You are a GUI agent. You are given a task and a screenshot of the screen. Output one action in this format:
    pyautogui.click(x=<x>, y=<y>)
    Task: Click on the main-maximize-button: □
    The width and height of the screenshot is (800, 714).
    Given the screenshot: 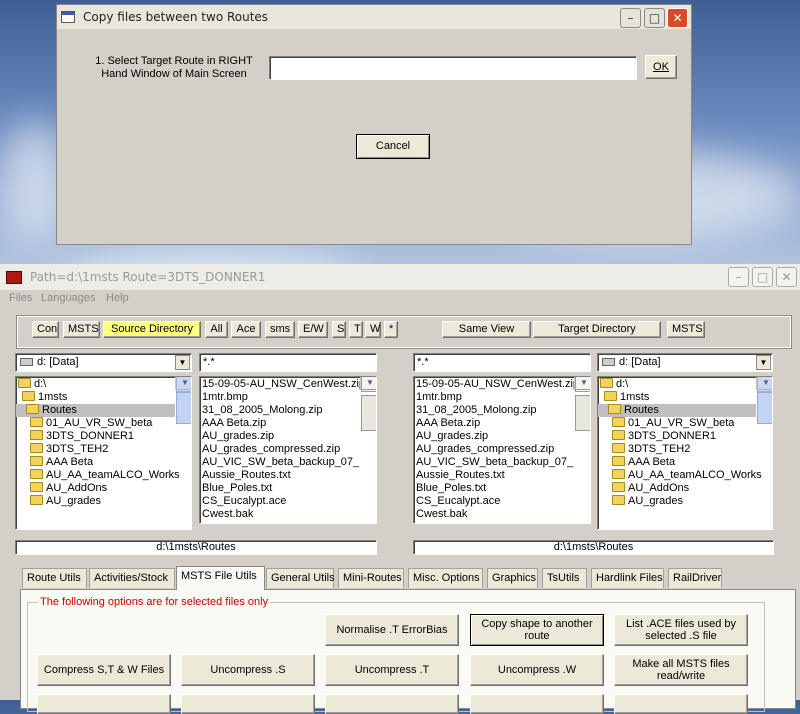 What is the action you would take?
    pyautogui.click(x=762, y=277)
    